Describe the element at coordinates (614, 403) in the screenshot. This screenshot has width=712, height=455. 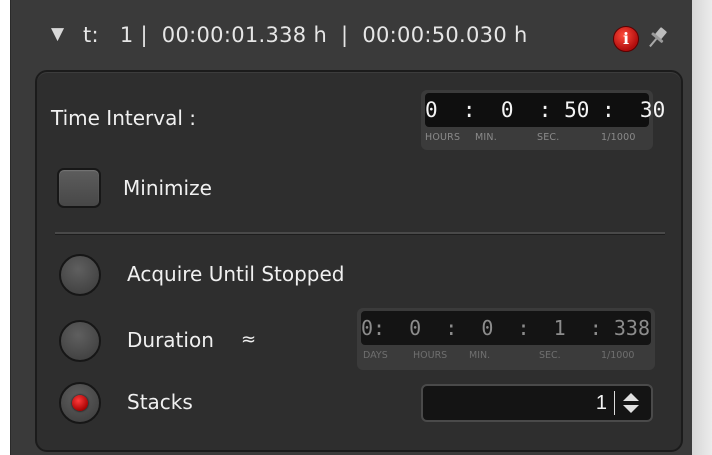
I see `spinbox-separator` at that location.